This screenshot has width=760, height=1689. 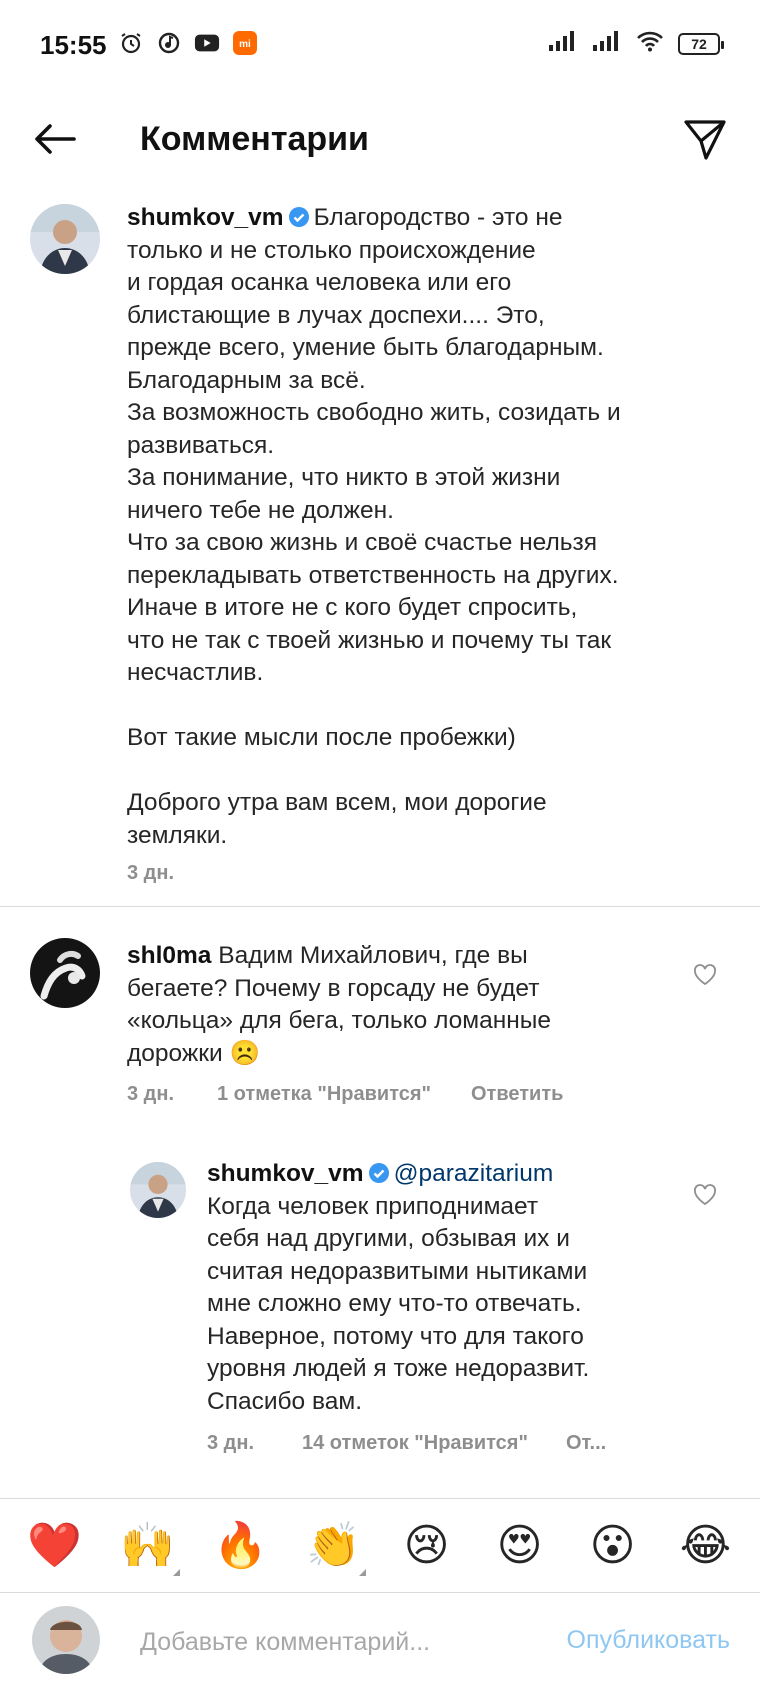 I want to click on direct-send-button, so click(x=705, y=139).